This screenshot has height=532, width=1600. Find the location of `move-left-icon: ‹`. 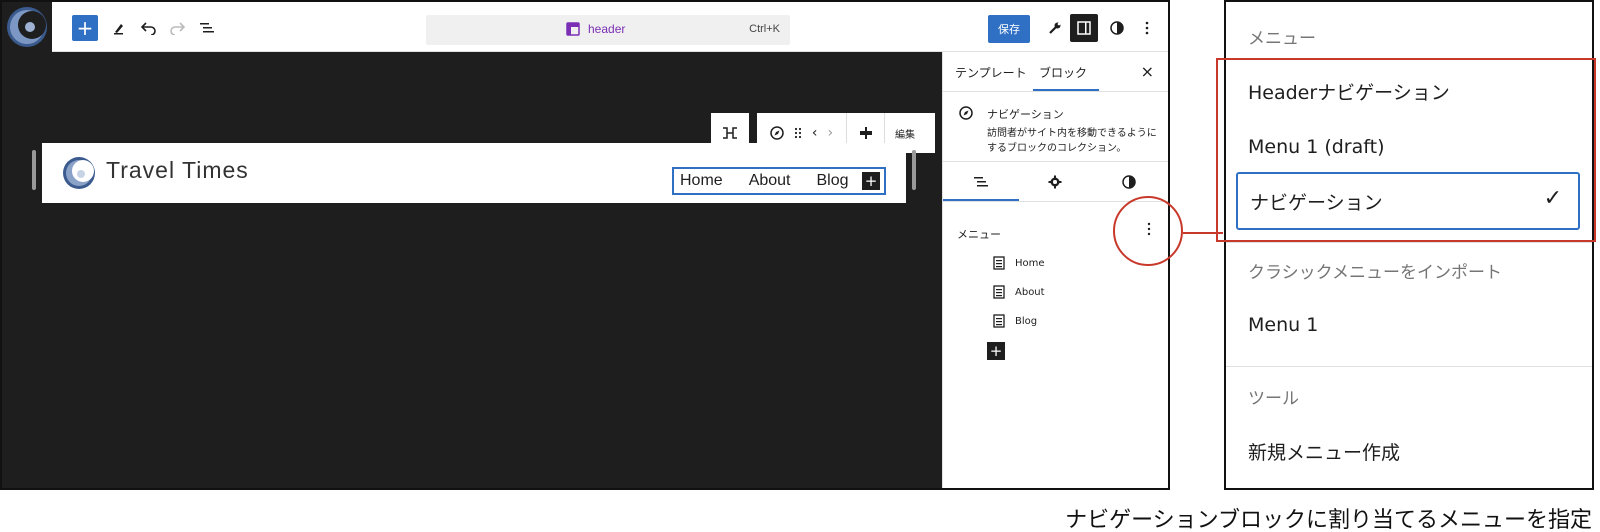

move-left-icon: ‹ is located at coordinates (815, 133).